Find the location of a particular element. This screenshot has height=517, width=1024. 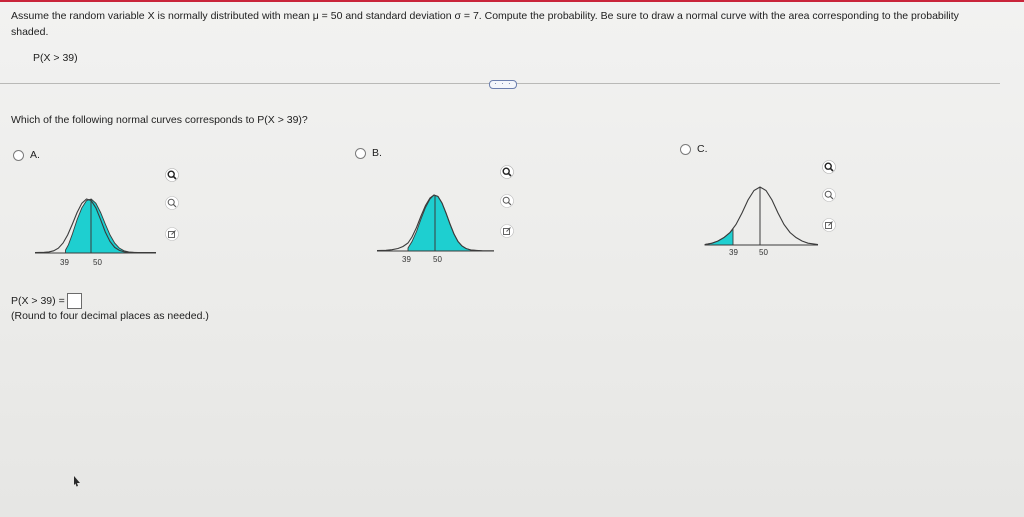

option-c-tick-39: 39 is located at coordinates (733, 252).